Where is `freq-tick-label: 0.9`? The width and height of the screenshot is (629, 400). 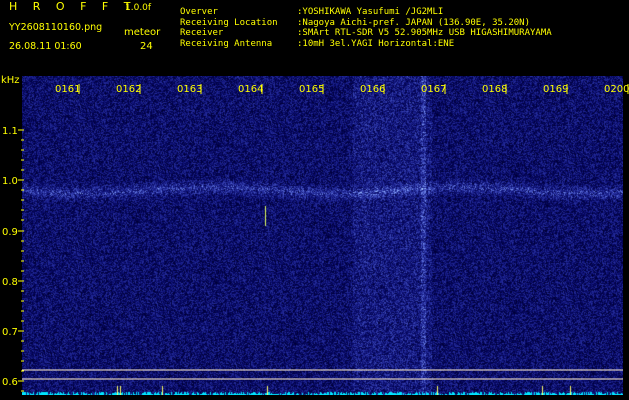 freq-tick-label: 0.9 is located at coordinates (10, 232).